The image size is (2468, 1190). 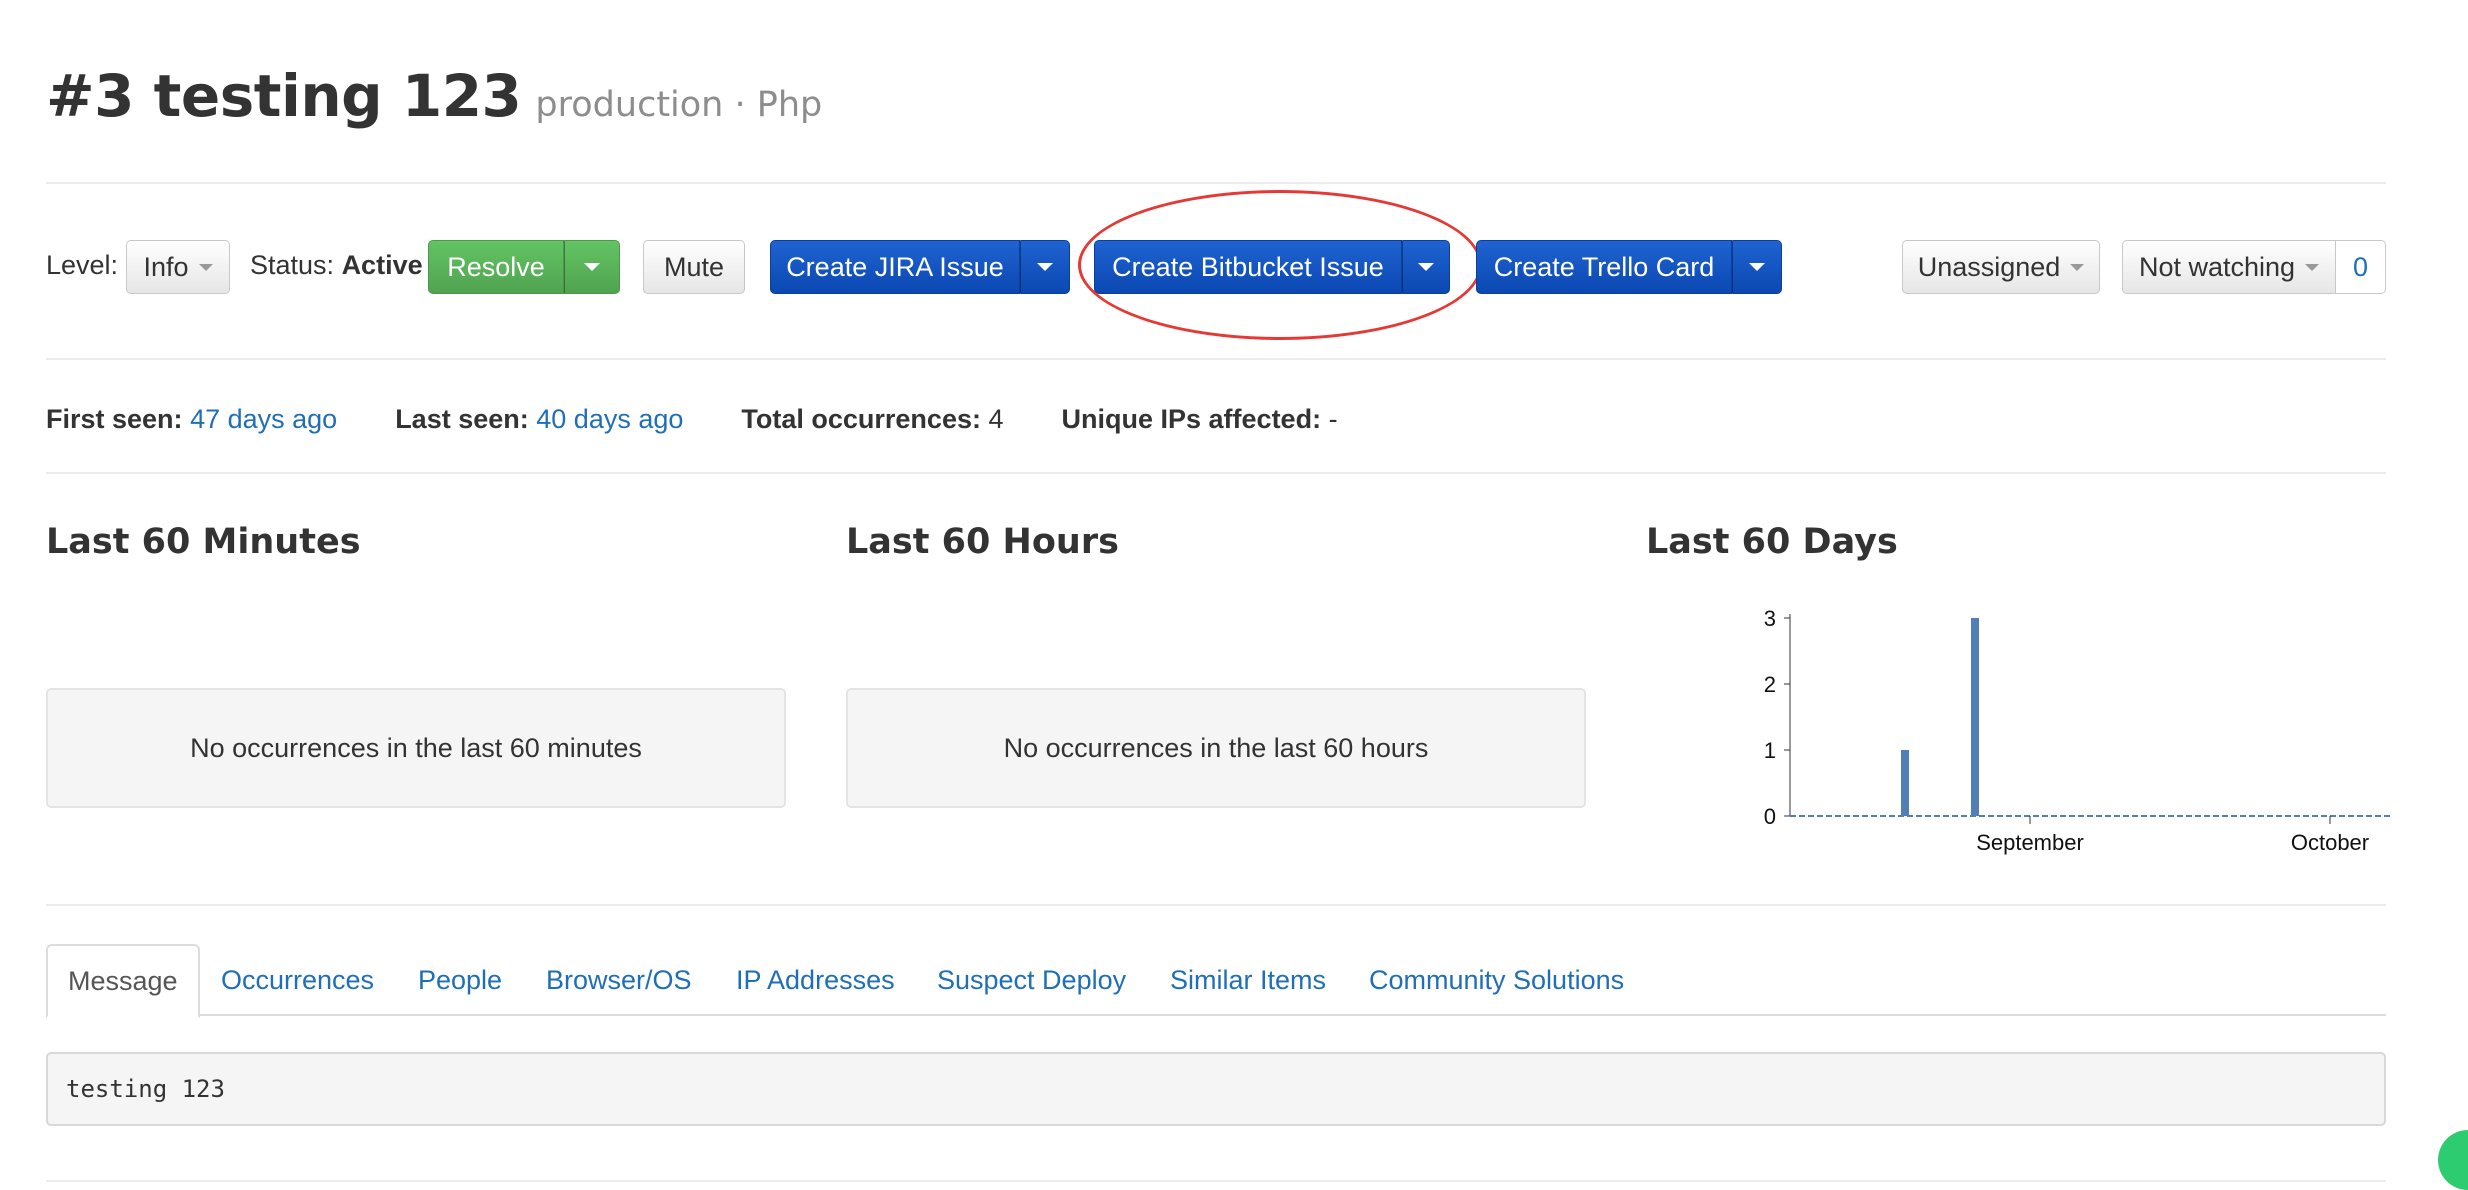 I want to click on watch-value: Not watching, so click(x=2217, y=266).